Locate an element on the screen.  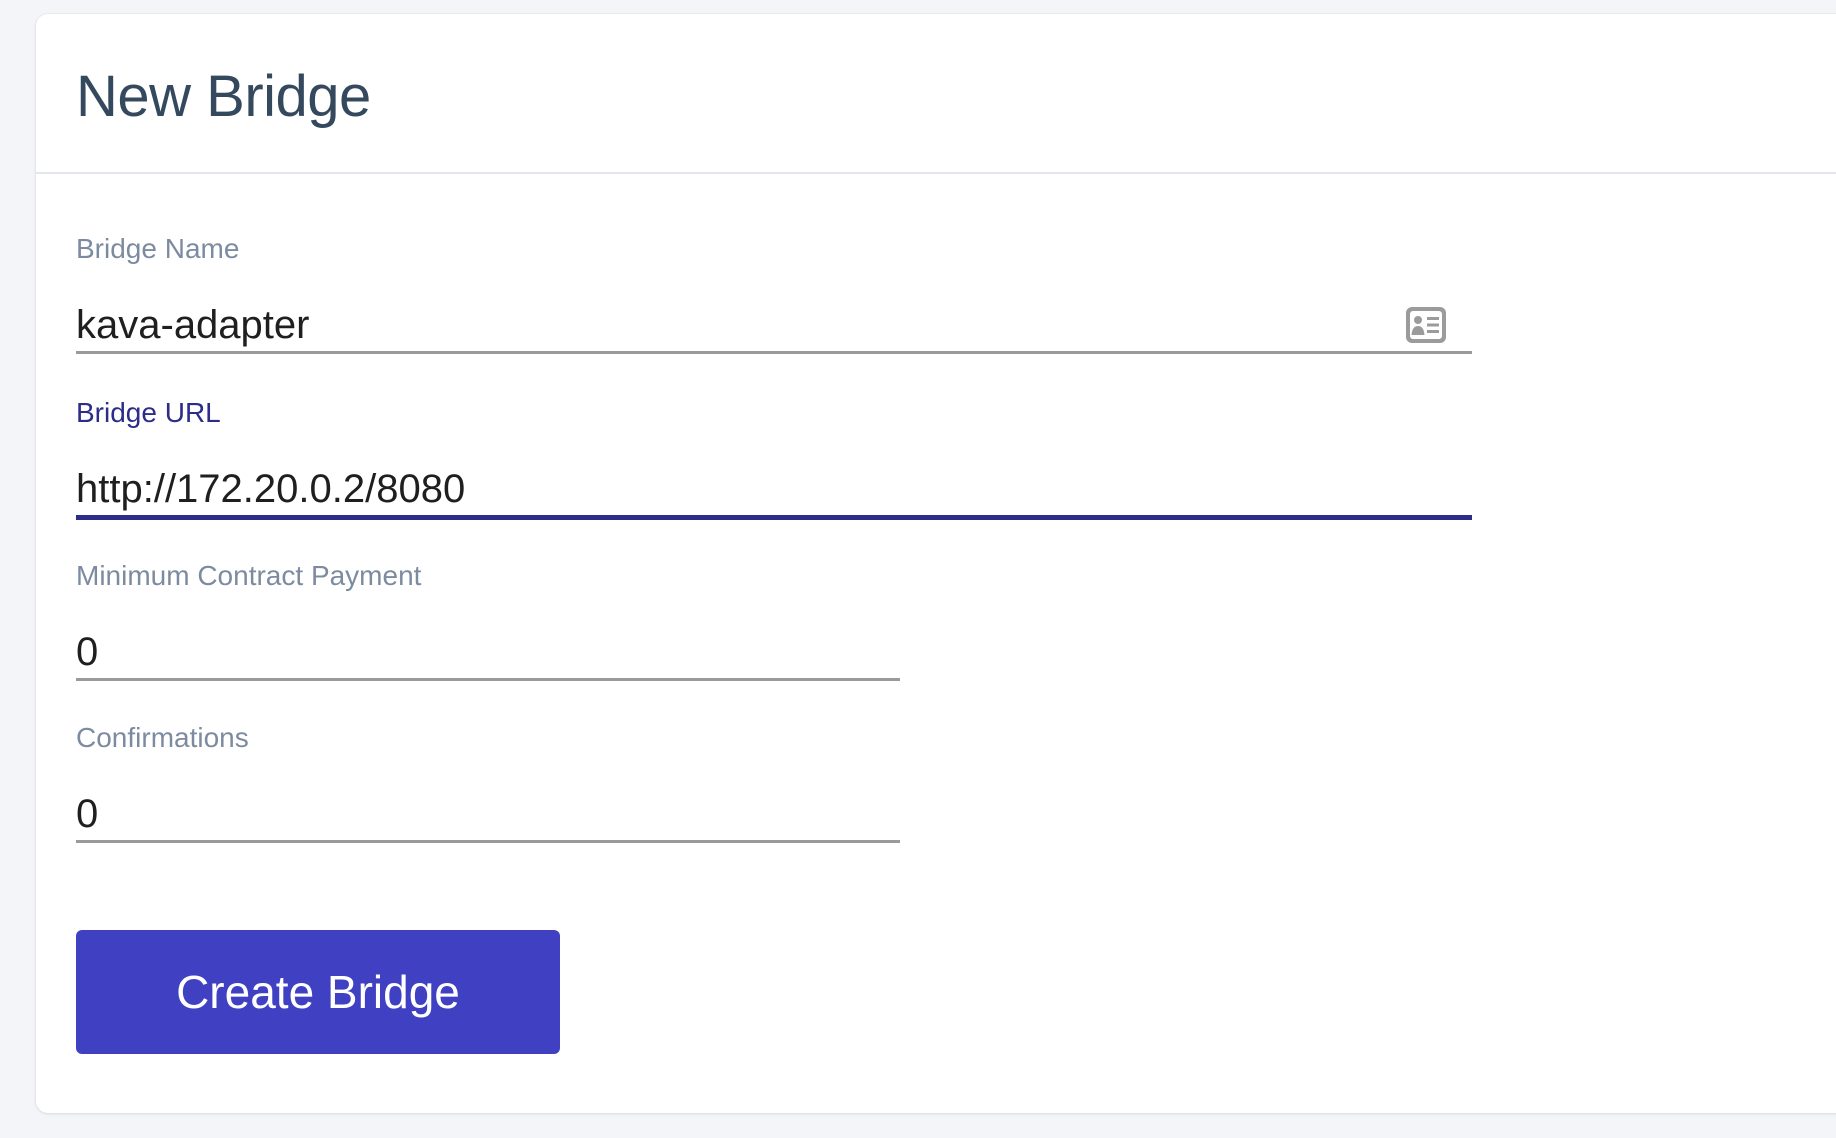
confirmations-label: Confirmations is located at coordinates (162, 737).